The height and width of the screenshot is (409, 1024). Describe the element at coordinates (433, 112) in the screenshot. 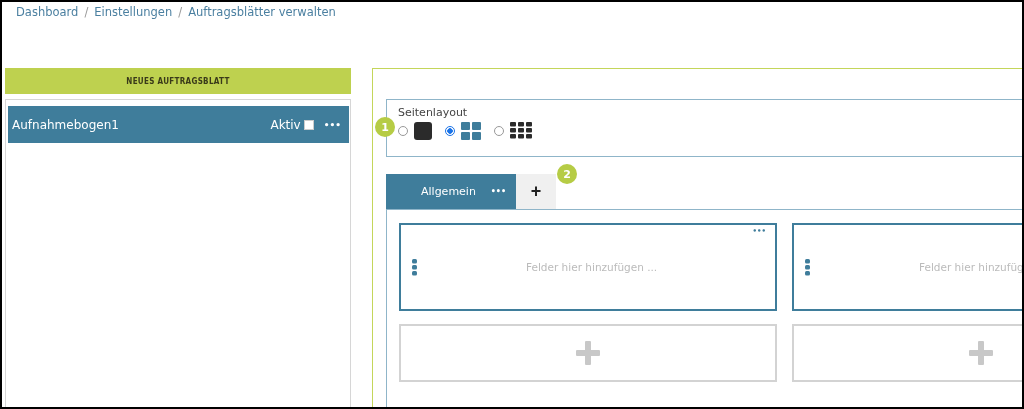

I see `layout-label: Seitenlayout` at that location.